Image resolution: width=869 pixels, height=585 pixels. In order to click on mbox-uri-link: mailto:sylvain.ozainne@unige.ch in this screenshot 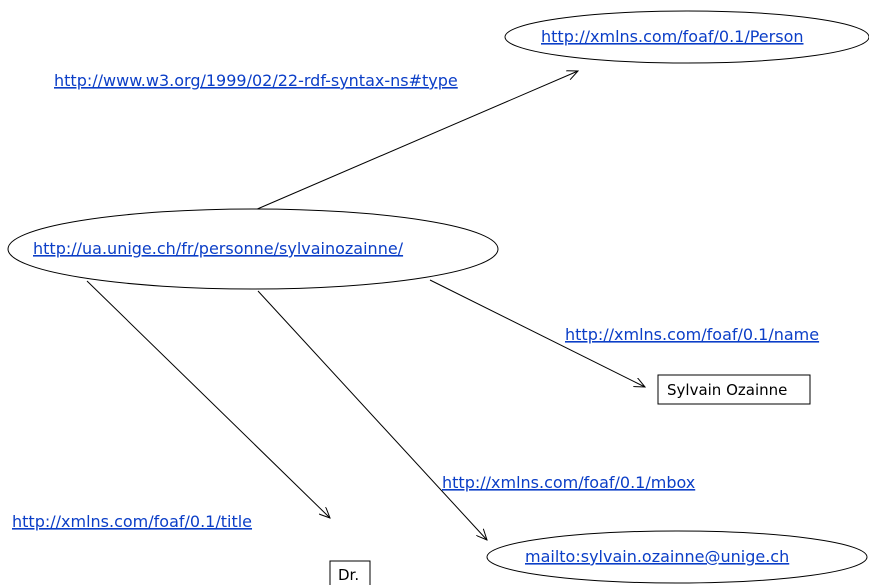, I will do `click(657, 556)`.